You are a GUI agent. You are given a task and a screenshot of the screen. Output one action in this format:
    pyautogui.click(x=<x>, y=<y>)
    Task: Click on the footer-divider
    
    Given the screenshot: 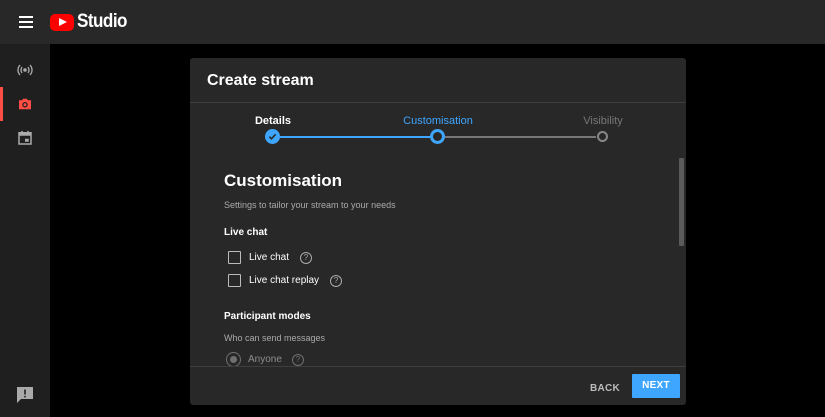 What is the action you would take?
    pyautogui.click(x=438, y=366)
    